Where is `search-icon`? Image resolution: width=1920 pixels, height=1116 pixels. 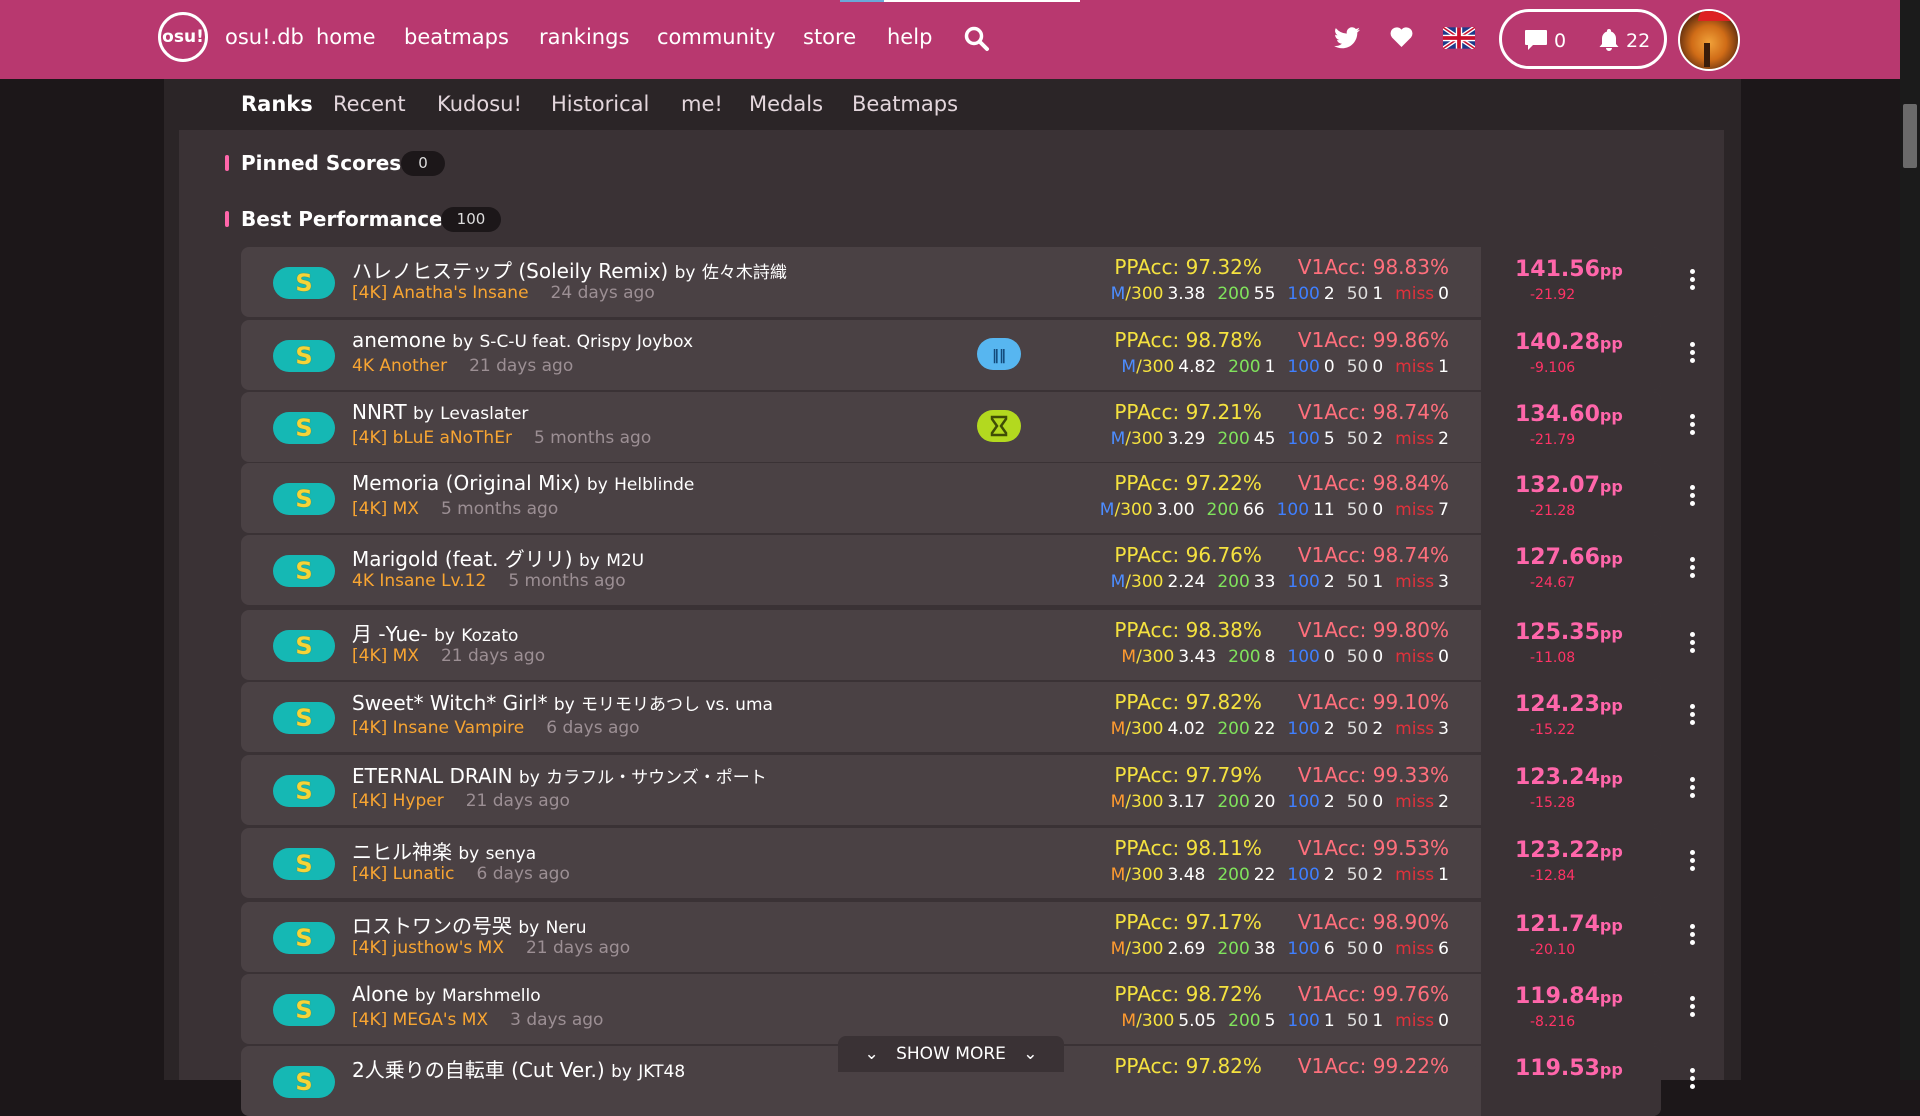 search-icon is located at coordinates (977, 39).